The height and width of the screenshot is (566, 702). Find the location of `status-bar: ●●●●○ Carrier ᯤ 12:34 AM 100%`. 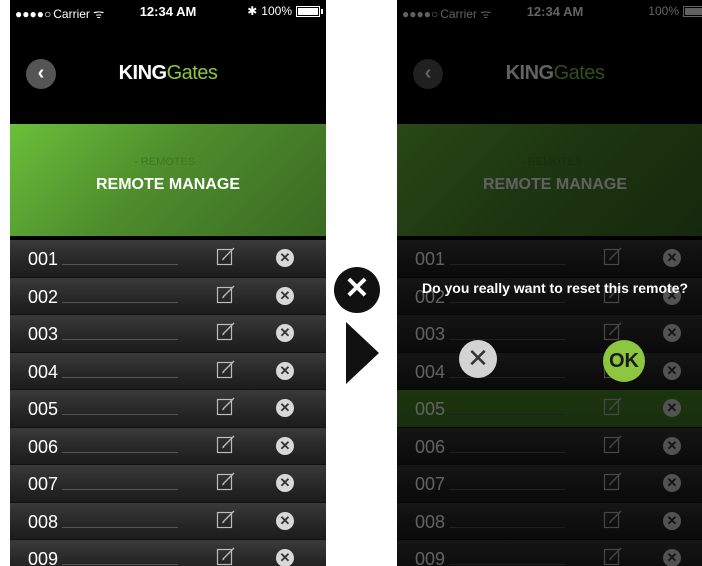

status-bar: ●●●●○ Carrier ᯤ 12:34 AM 100% is located at coordinates (549, 11).